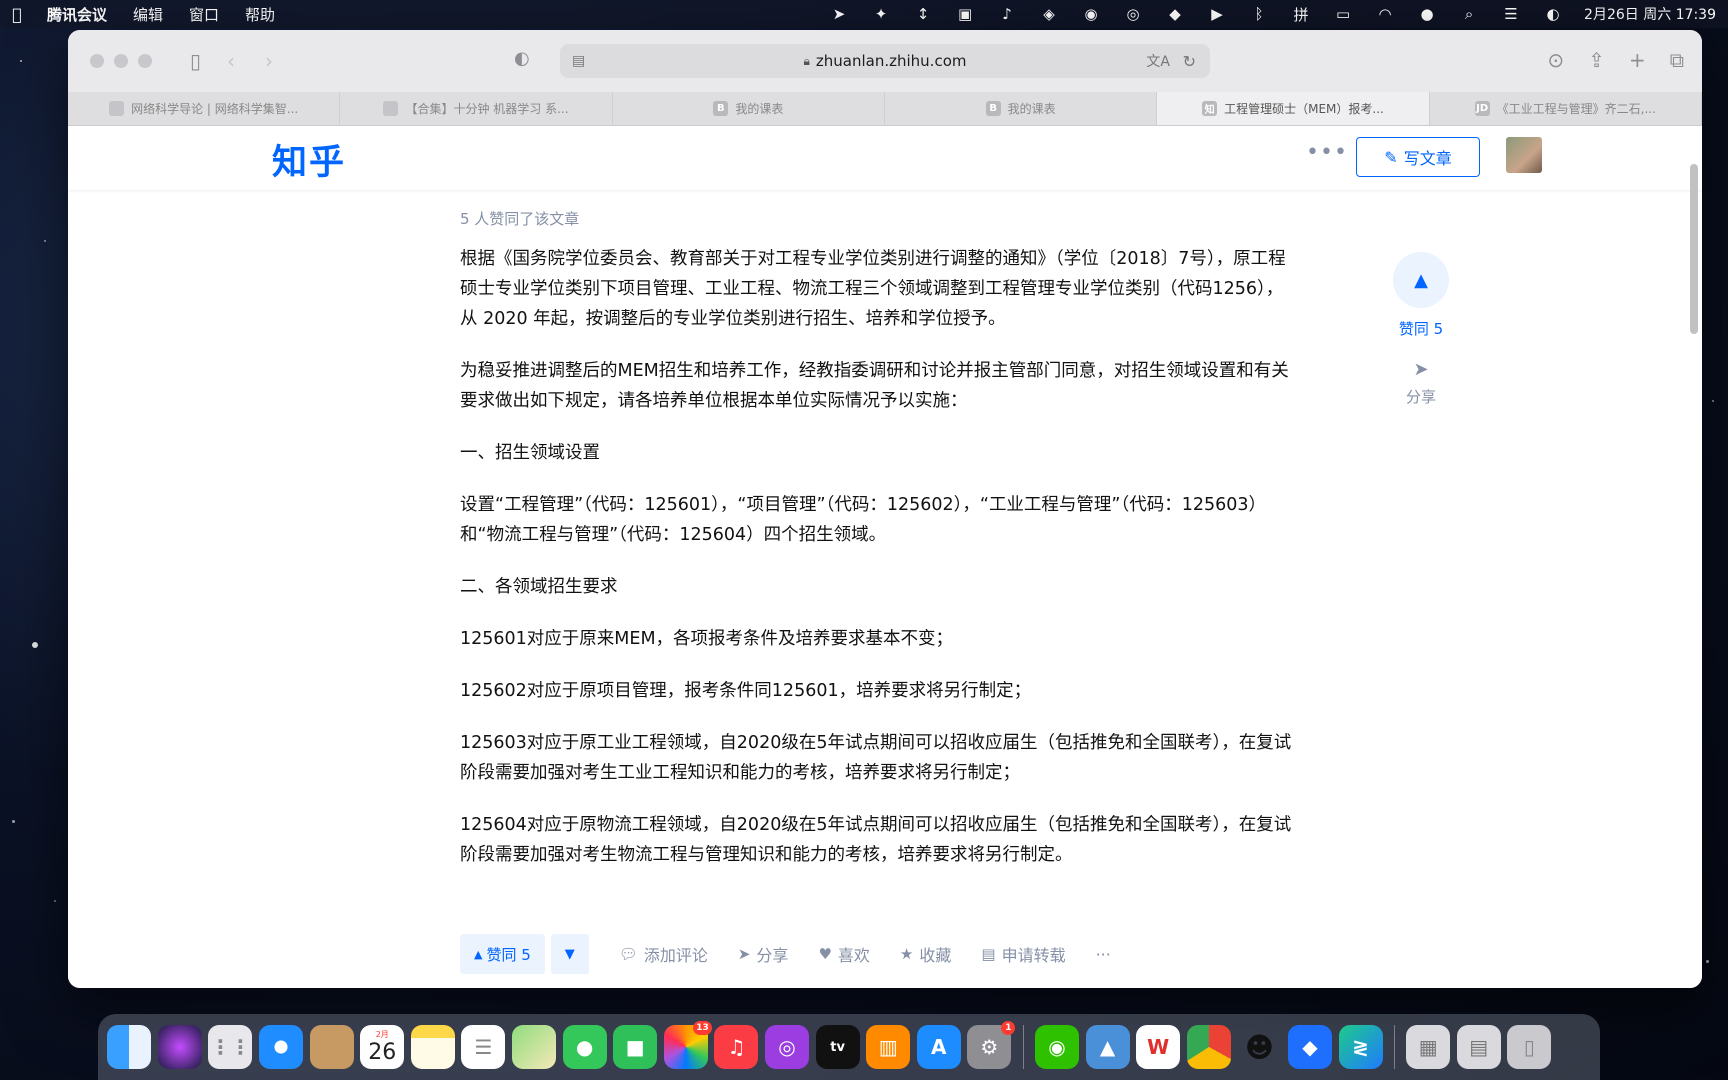 This screenshot has height=1080, width=1728. I want to click on play-icon: ▶, so click(1217, 14).